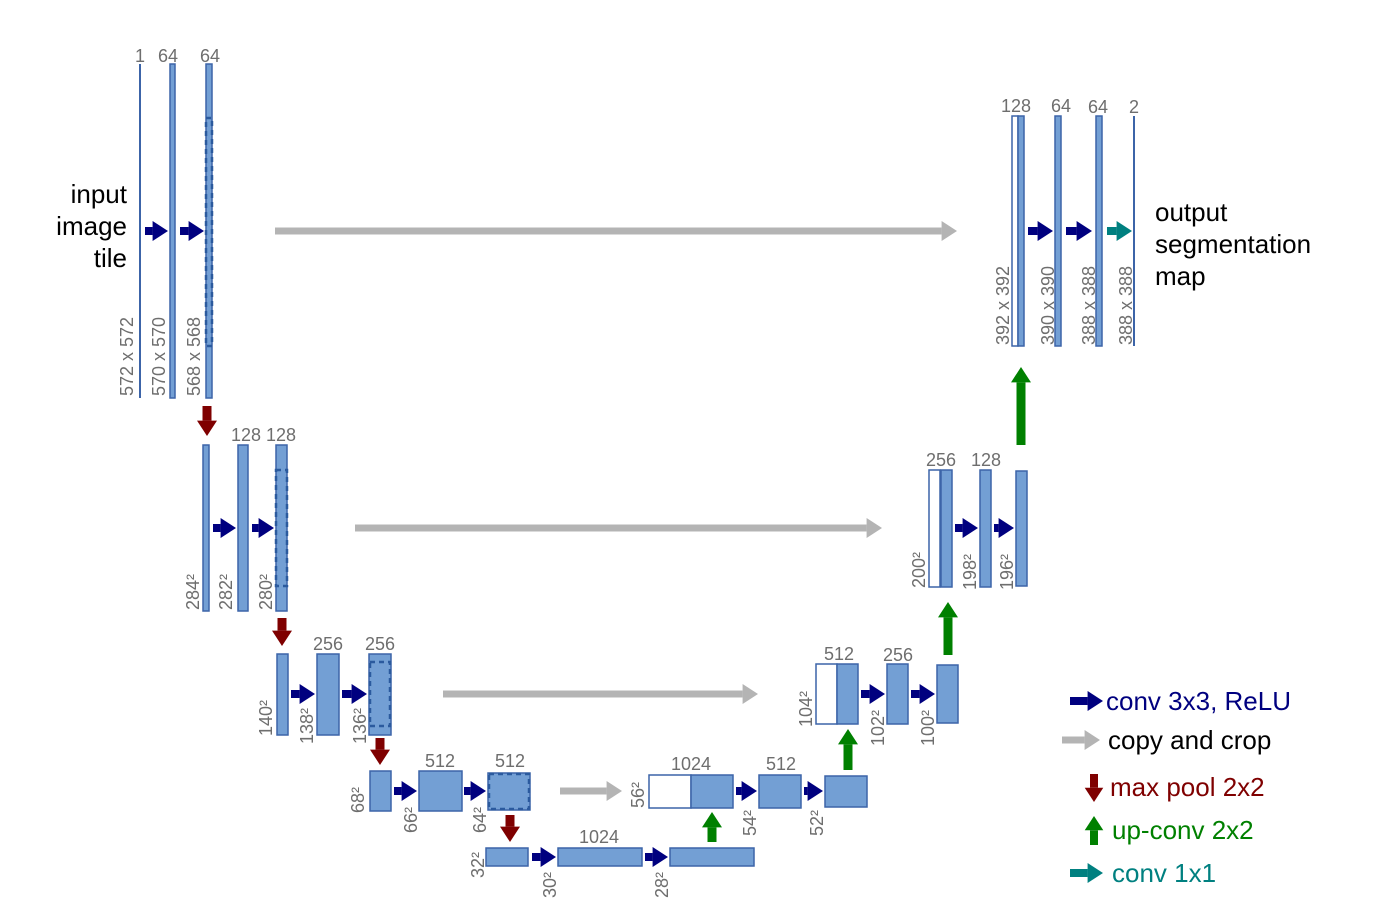 Image resolution: width=1400 pixels, height=914 pixels. I want to click on size-label: 136², so click(360, 726).